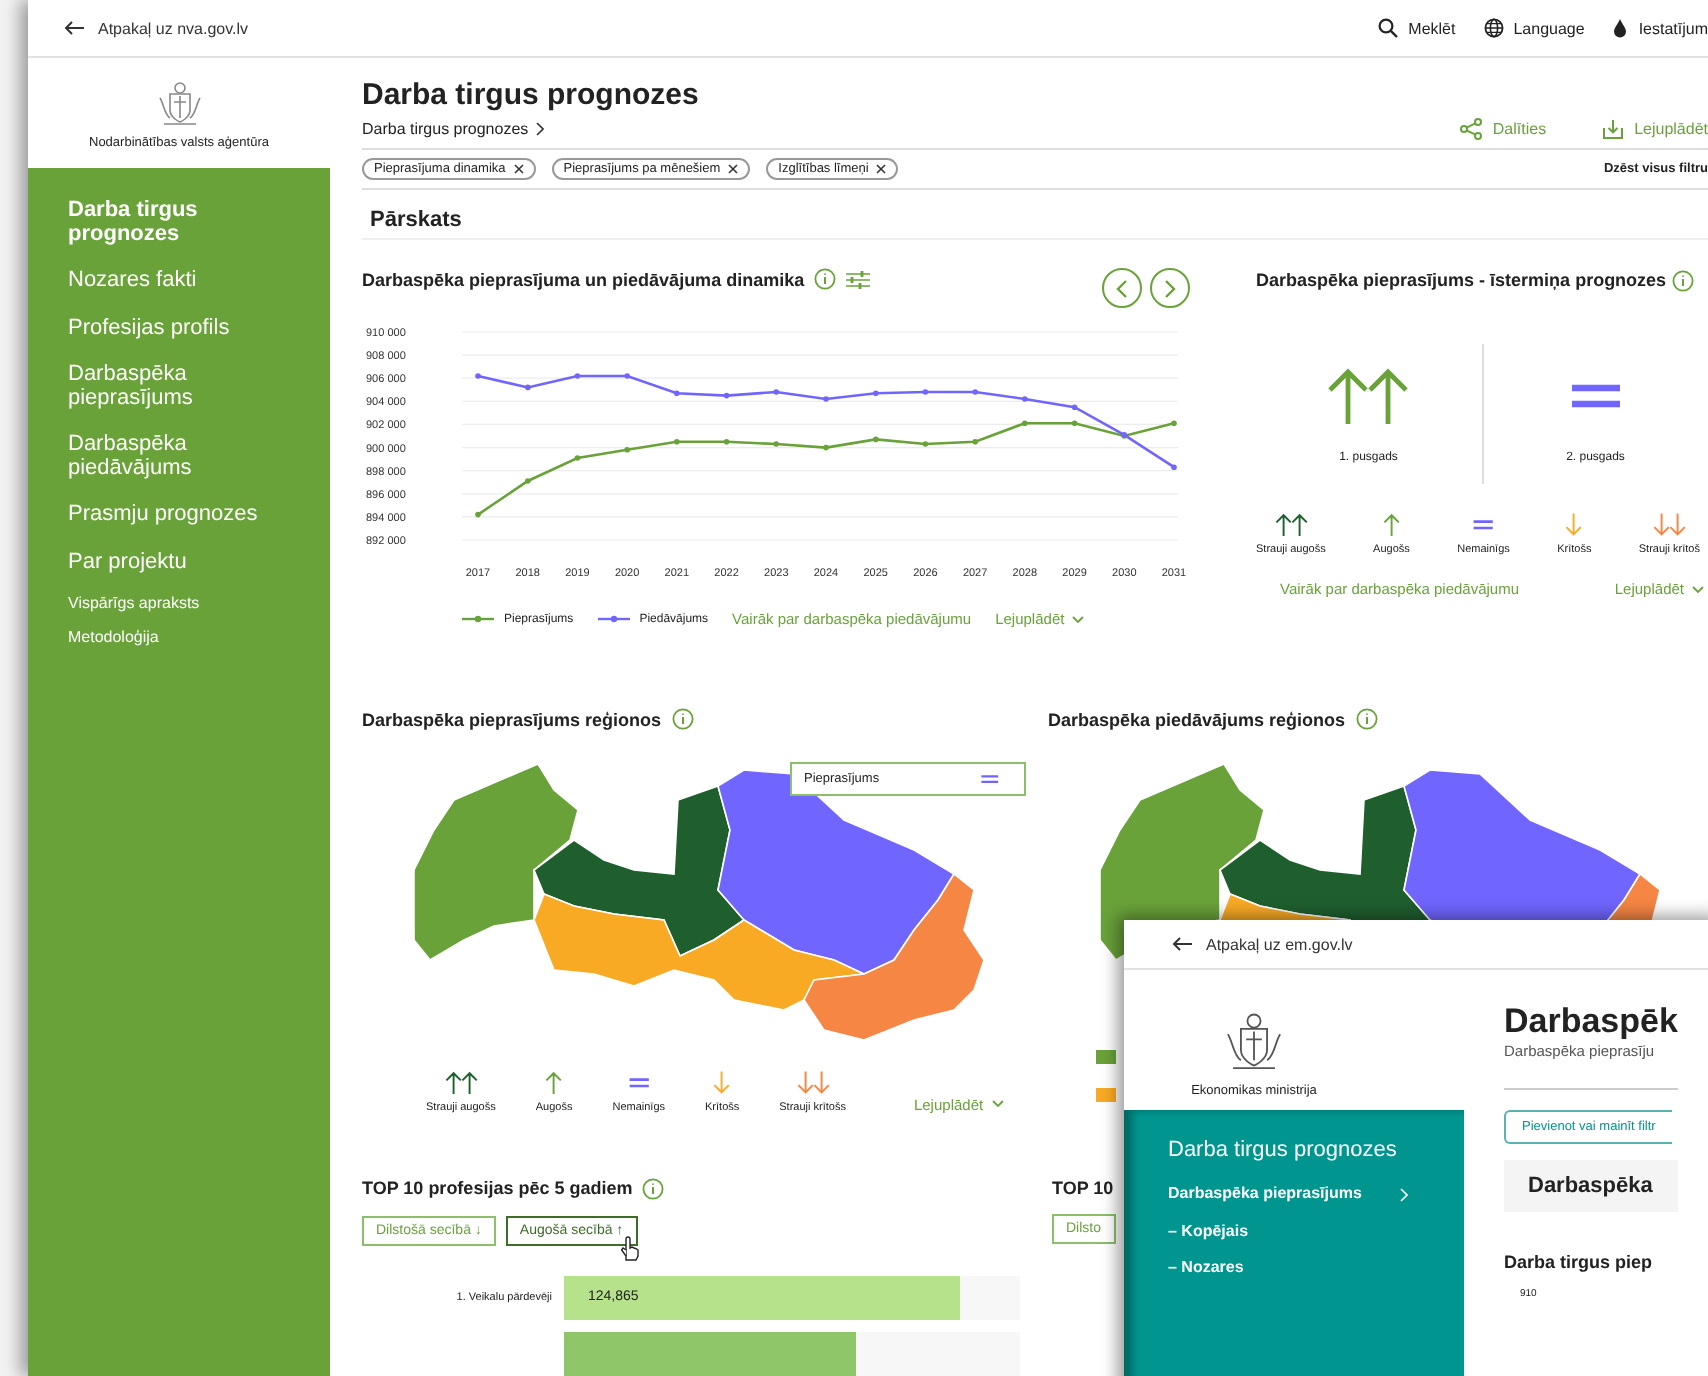  What do you see at coordinates (178, 567) in the screenshot?
I see `sidebar-item: Par projektu` at bounding box center [178, 567].